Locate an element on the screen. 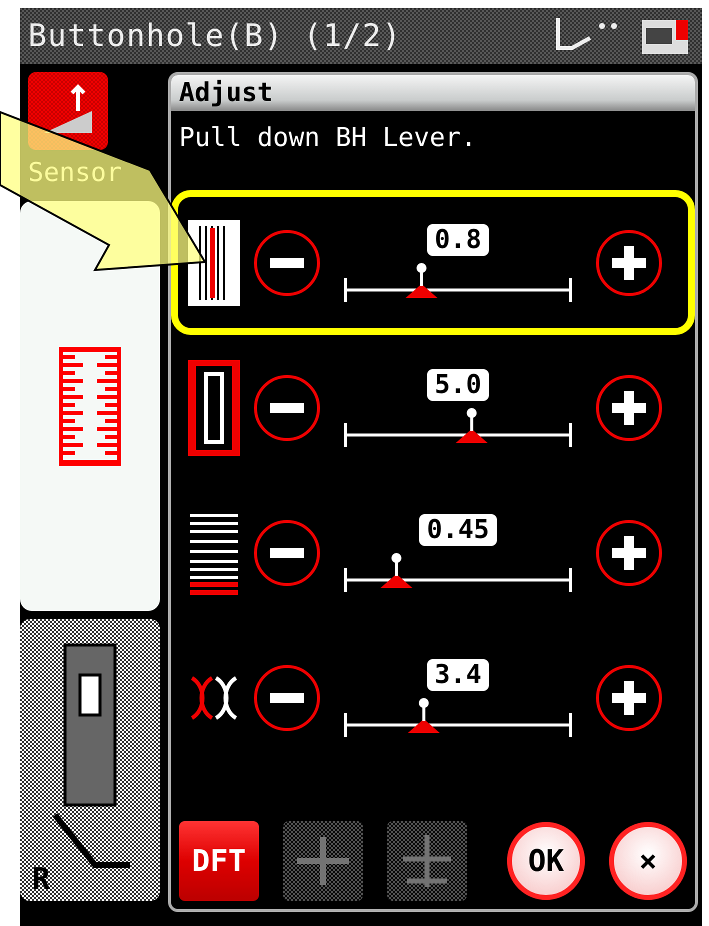 The height and width of the screenshot is (926, 709). cancel-button: × is located at coordinates (648, 861).